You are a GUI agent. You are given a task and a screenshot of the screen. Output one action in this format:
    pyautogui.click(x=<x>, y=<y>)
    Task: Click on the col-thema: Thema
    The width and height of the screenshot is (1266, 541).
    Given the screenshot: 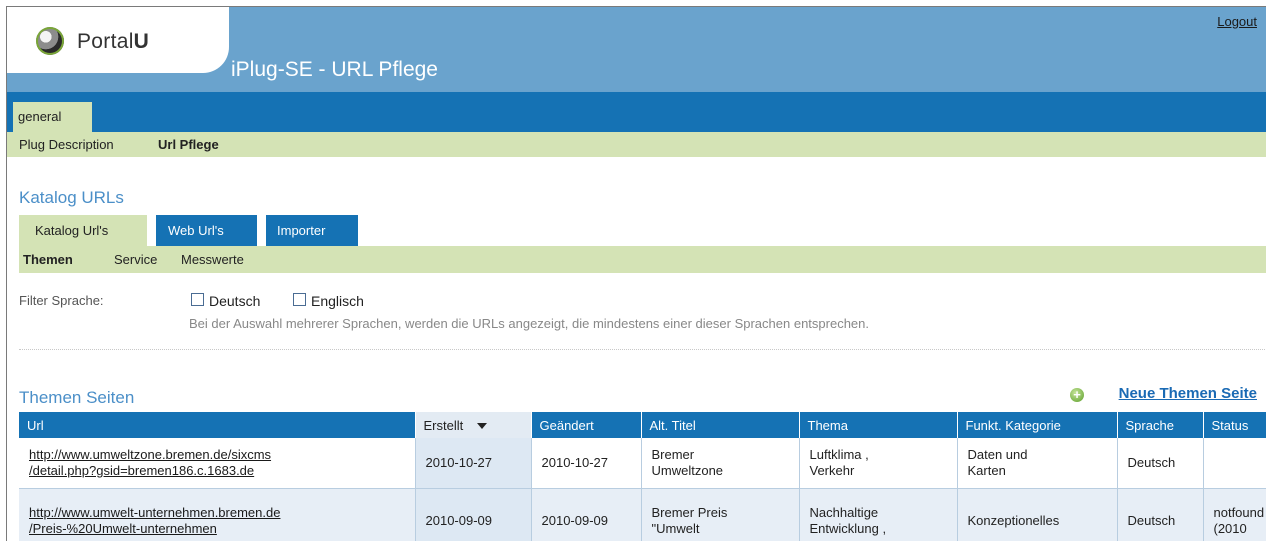 What is the action you would take?
    pyautogui.click(x=878, y=425)
    